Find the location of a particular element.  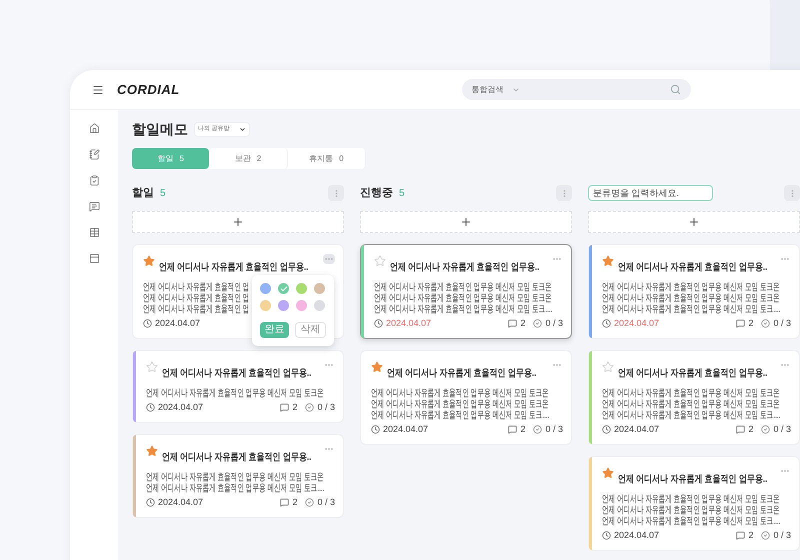

calendar-icon is located at coordinates (94, 258).